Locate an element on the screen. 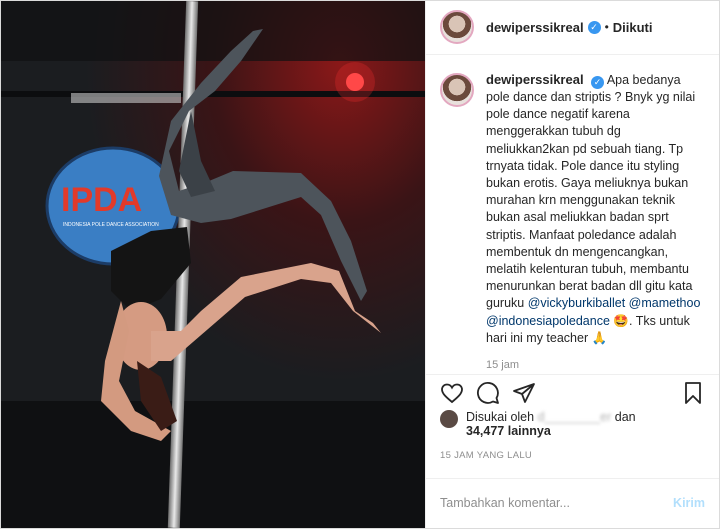 This screenshot has width=720, height=529. caption-time: 15 jam is located at coordinates (595, 365).